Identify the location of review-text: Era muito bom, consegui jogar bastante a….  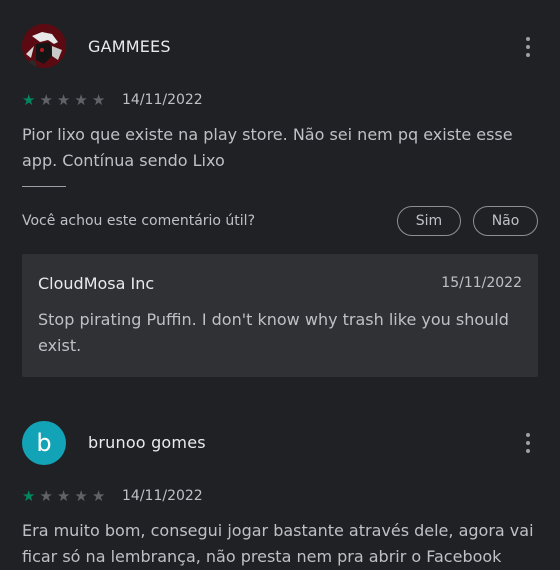
(278, 543).